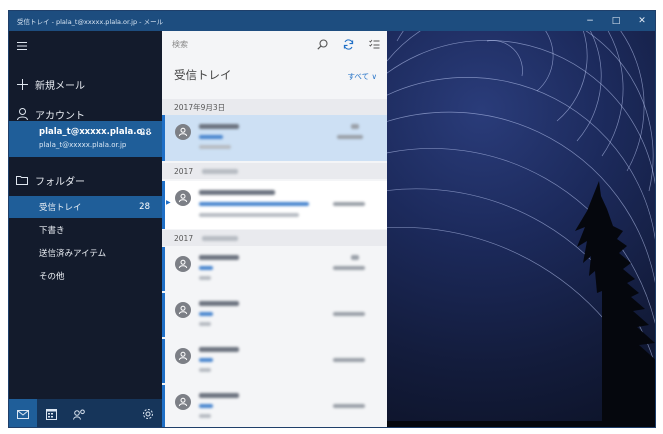 The width and height of the screenshot is (663, 434). What do you see at coordinates (60, 116) in the screenshot?
I see `accounts-label: アカウント` at bounding box center [60, 116].